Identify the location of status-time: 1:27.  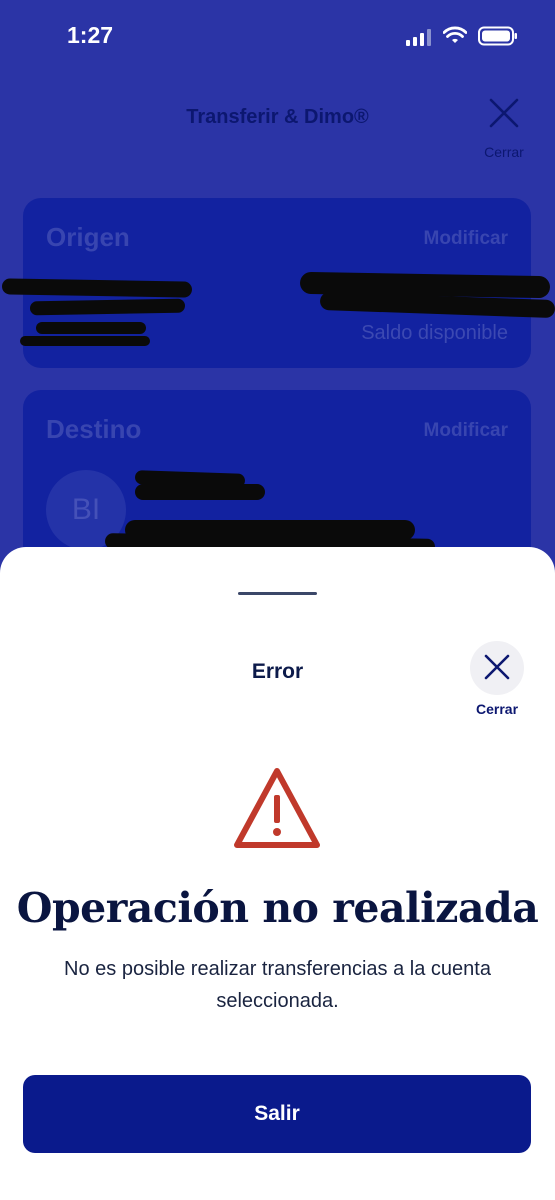
(90, 35).